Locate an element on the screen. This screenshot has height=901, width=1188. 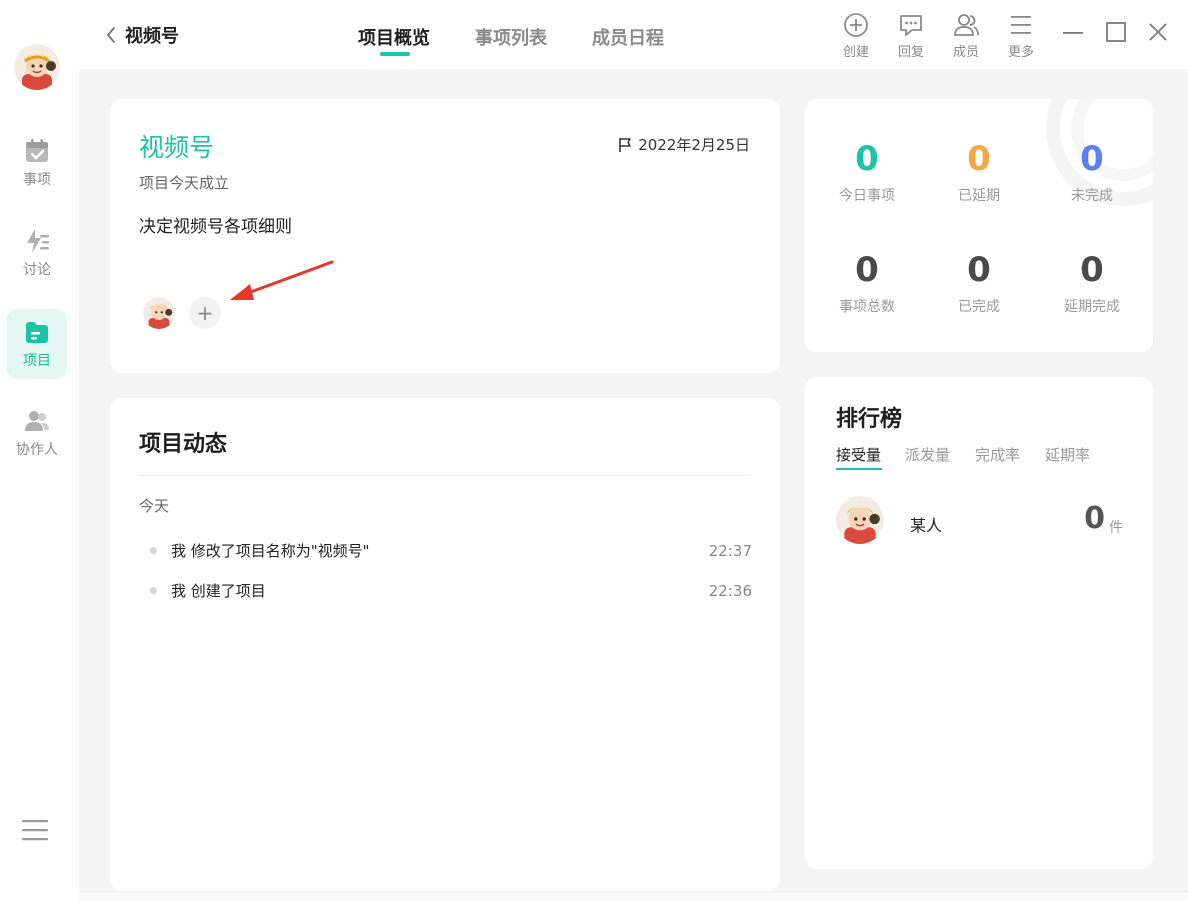
back-button: 视频号 is located at coordinates (142, 35).